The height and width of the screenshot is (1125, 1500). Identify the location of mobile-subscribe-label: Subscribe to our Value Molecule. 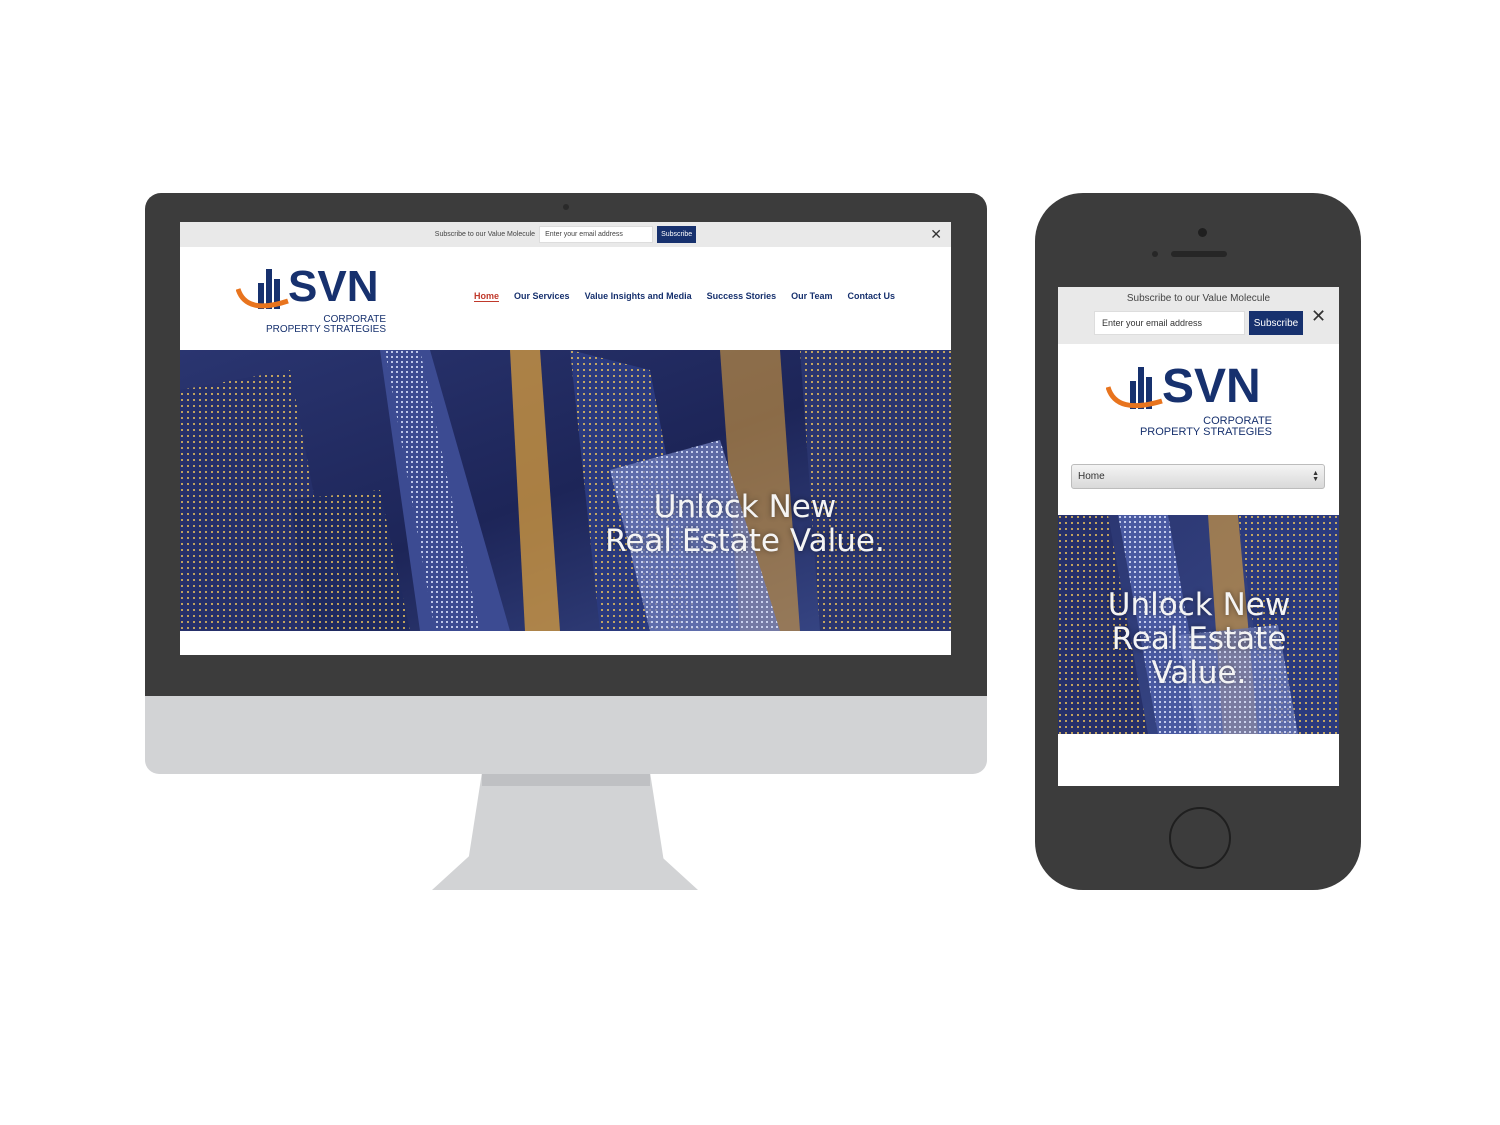
(1198, 298).